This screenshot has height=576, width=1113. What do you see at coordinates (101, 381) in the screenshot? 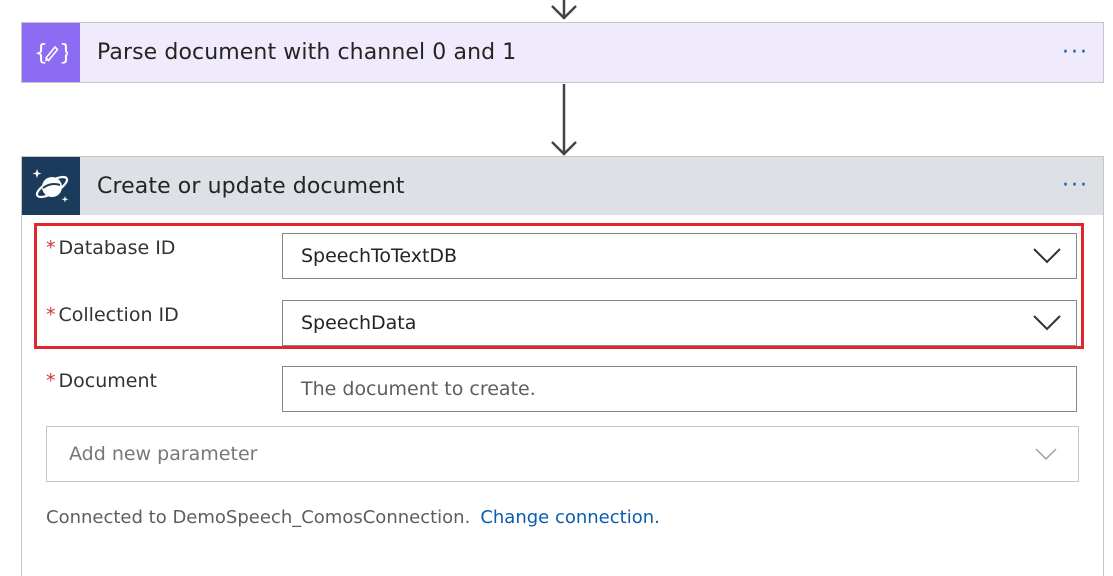
I see `document-label: * Document` at bounding box center [101, 381].